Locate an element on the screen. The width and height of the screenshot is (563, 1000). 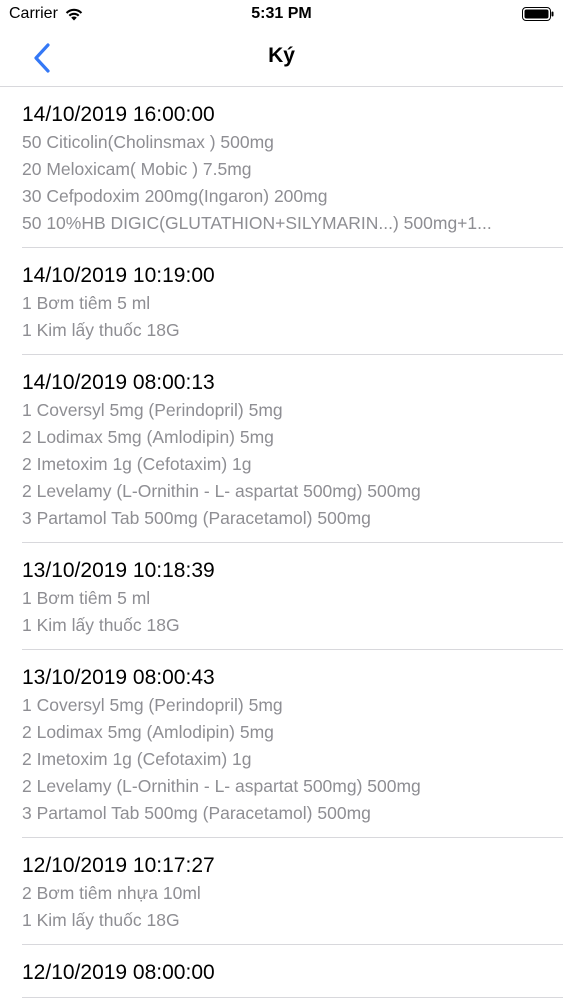
status-bar: Carrier 5:31 PM is located at coordinates (281, 15).